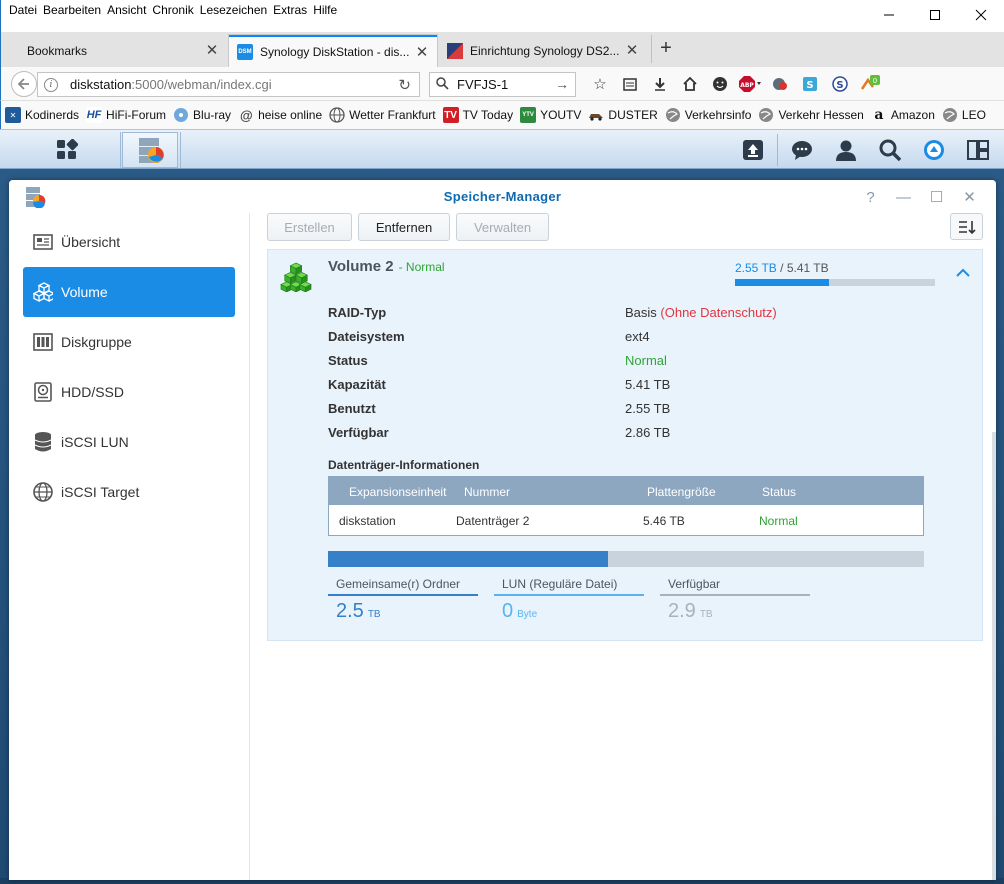 This screenshot has height=884, width=1004. I want to click on tab-bookmarks: Bookmarks ✕, so click(118, 51).